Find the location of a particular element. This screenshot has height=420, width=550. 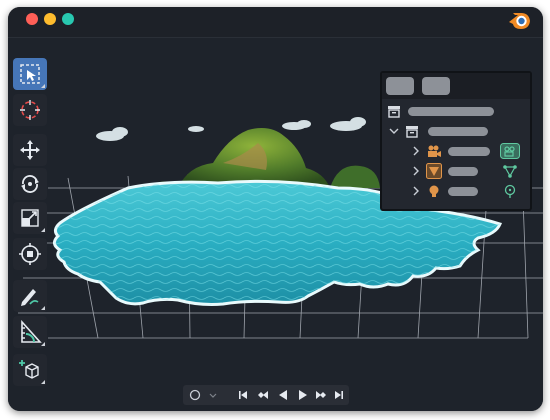

measure-icon is located at coordinates (31, 331).